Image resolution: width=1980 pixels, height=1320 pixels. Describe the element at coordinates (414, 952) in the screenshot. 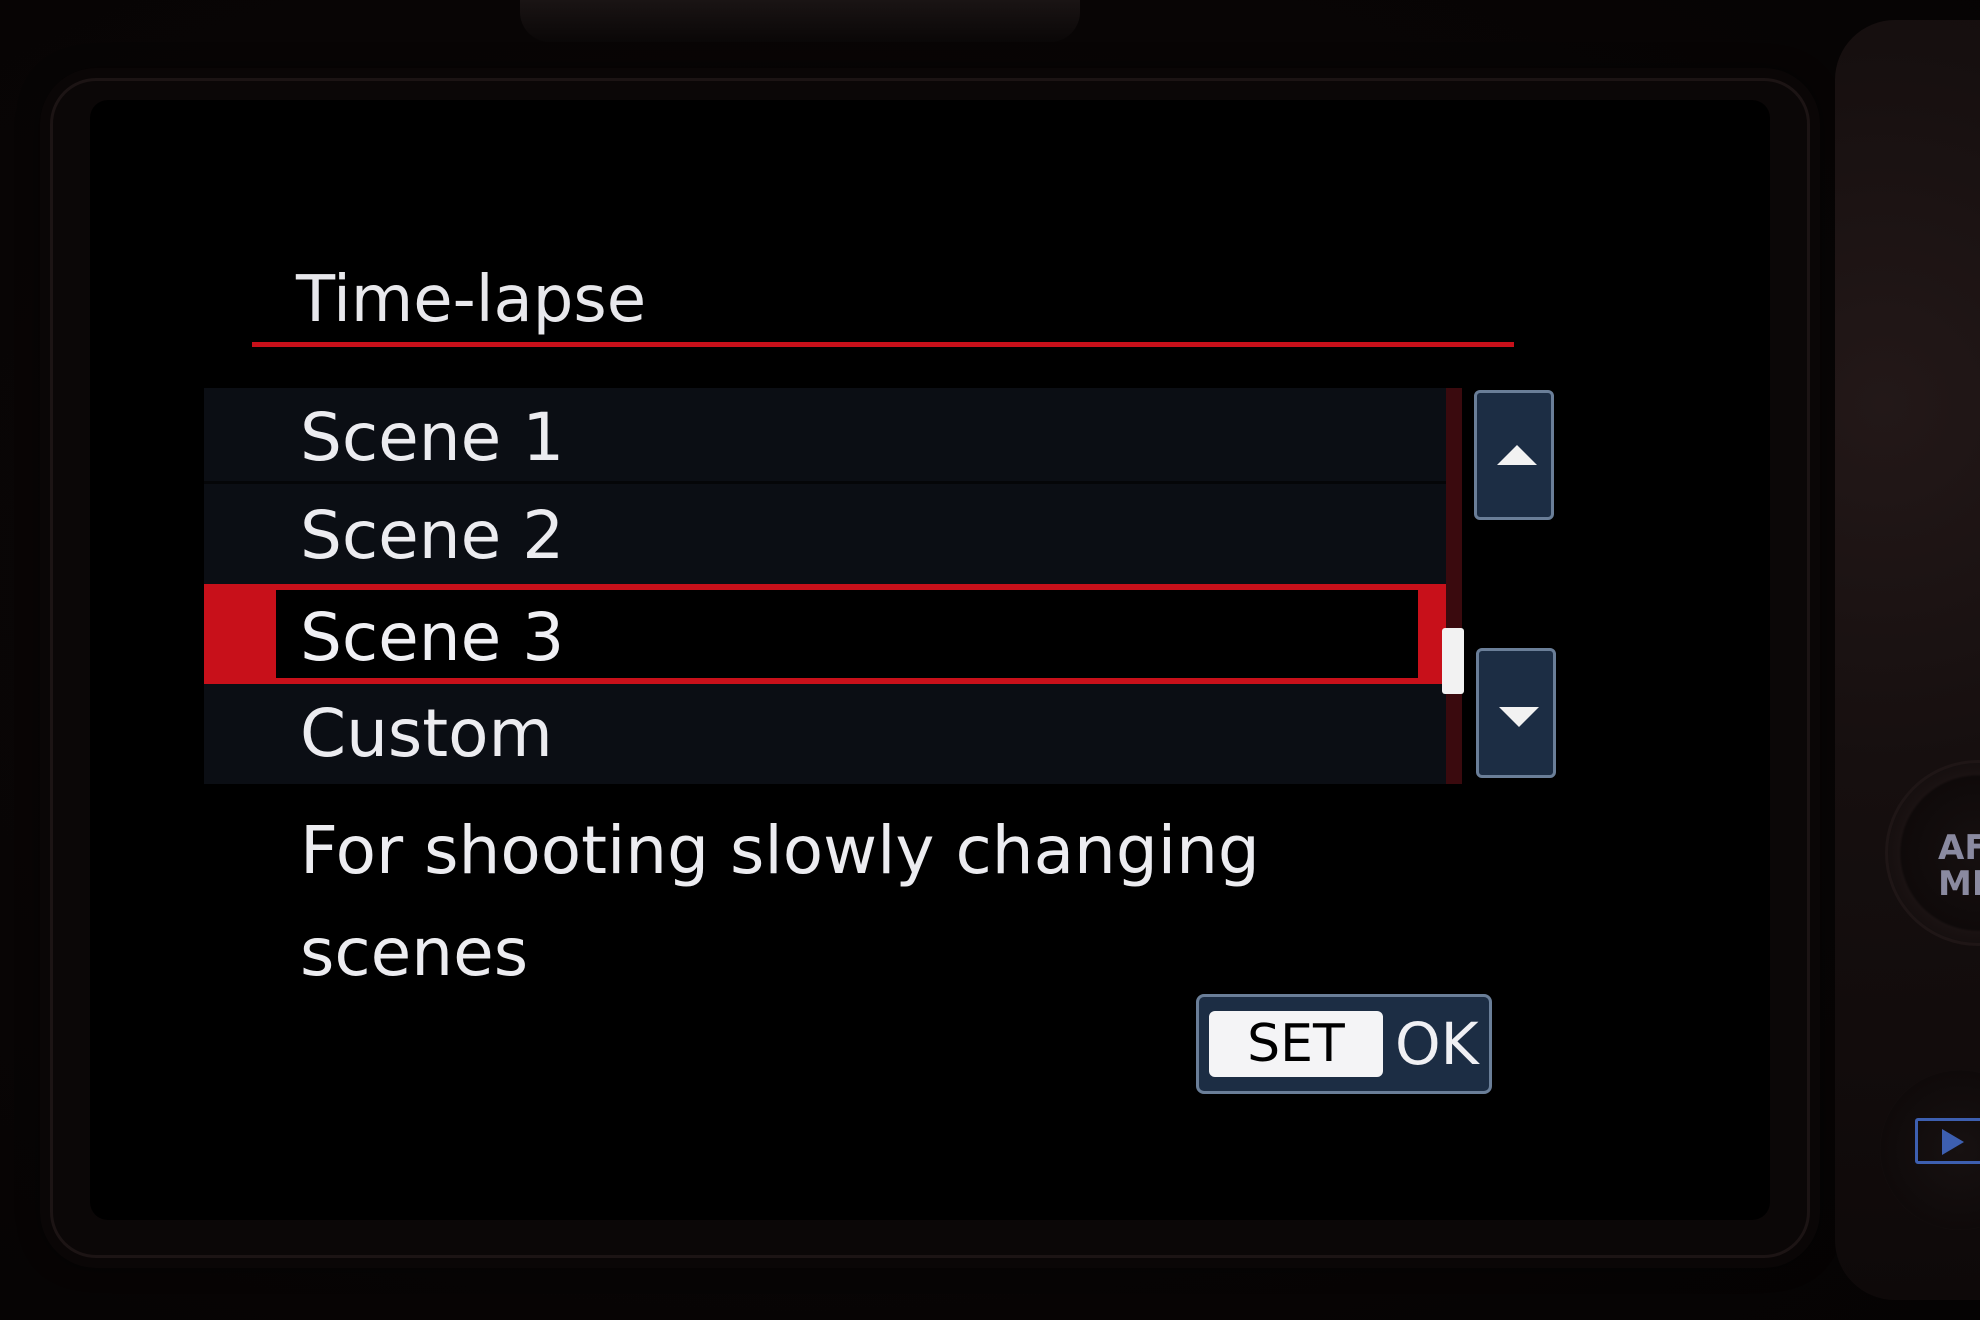

I see `description-line: scenes` at that location.